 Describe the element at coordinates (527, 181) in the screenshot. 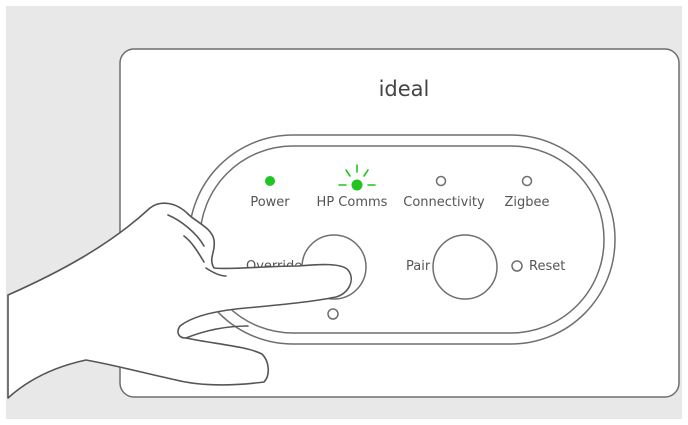

I see `led-zigbee-icon` at that location.